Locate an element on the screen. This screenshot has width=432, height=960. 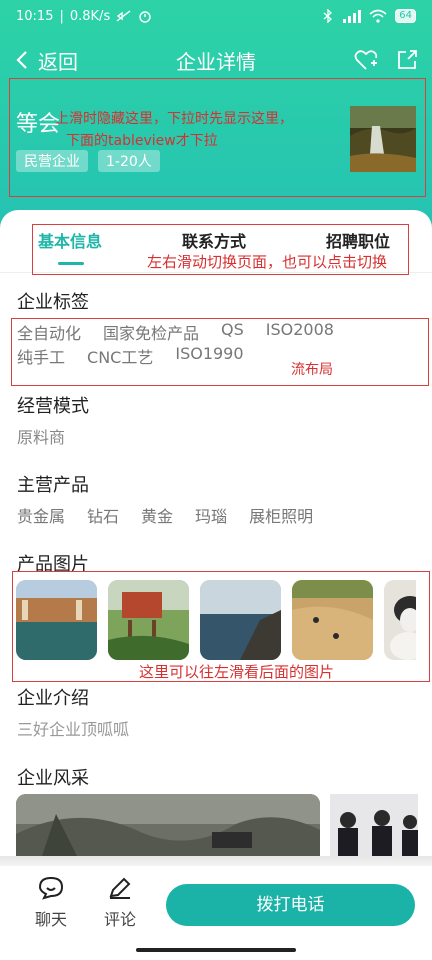
product-item: 钻石 is located at coordinates (103, 516).